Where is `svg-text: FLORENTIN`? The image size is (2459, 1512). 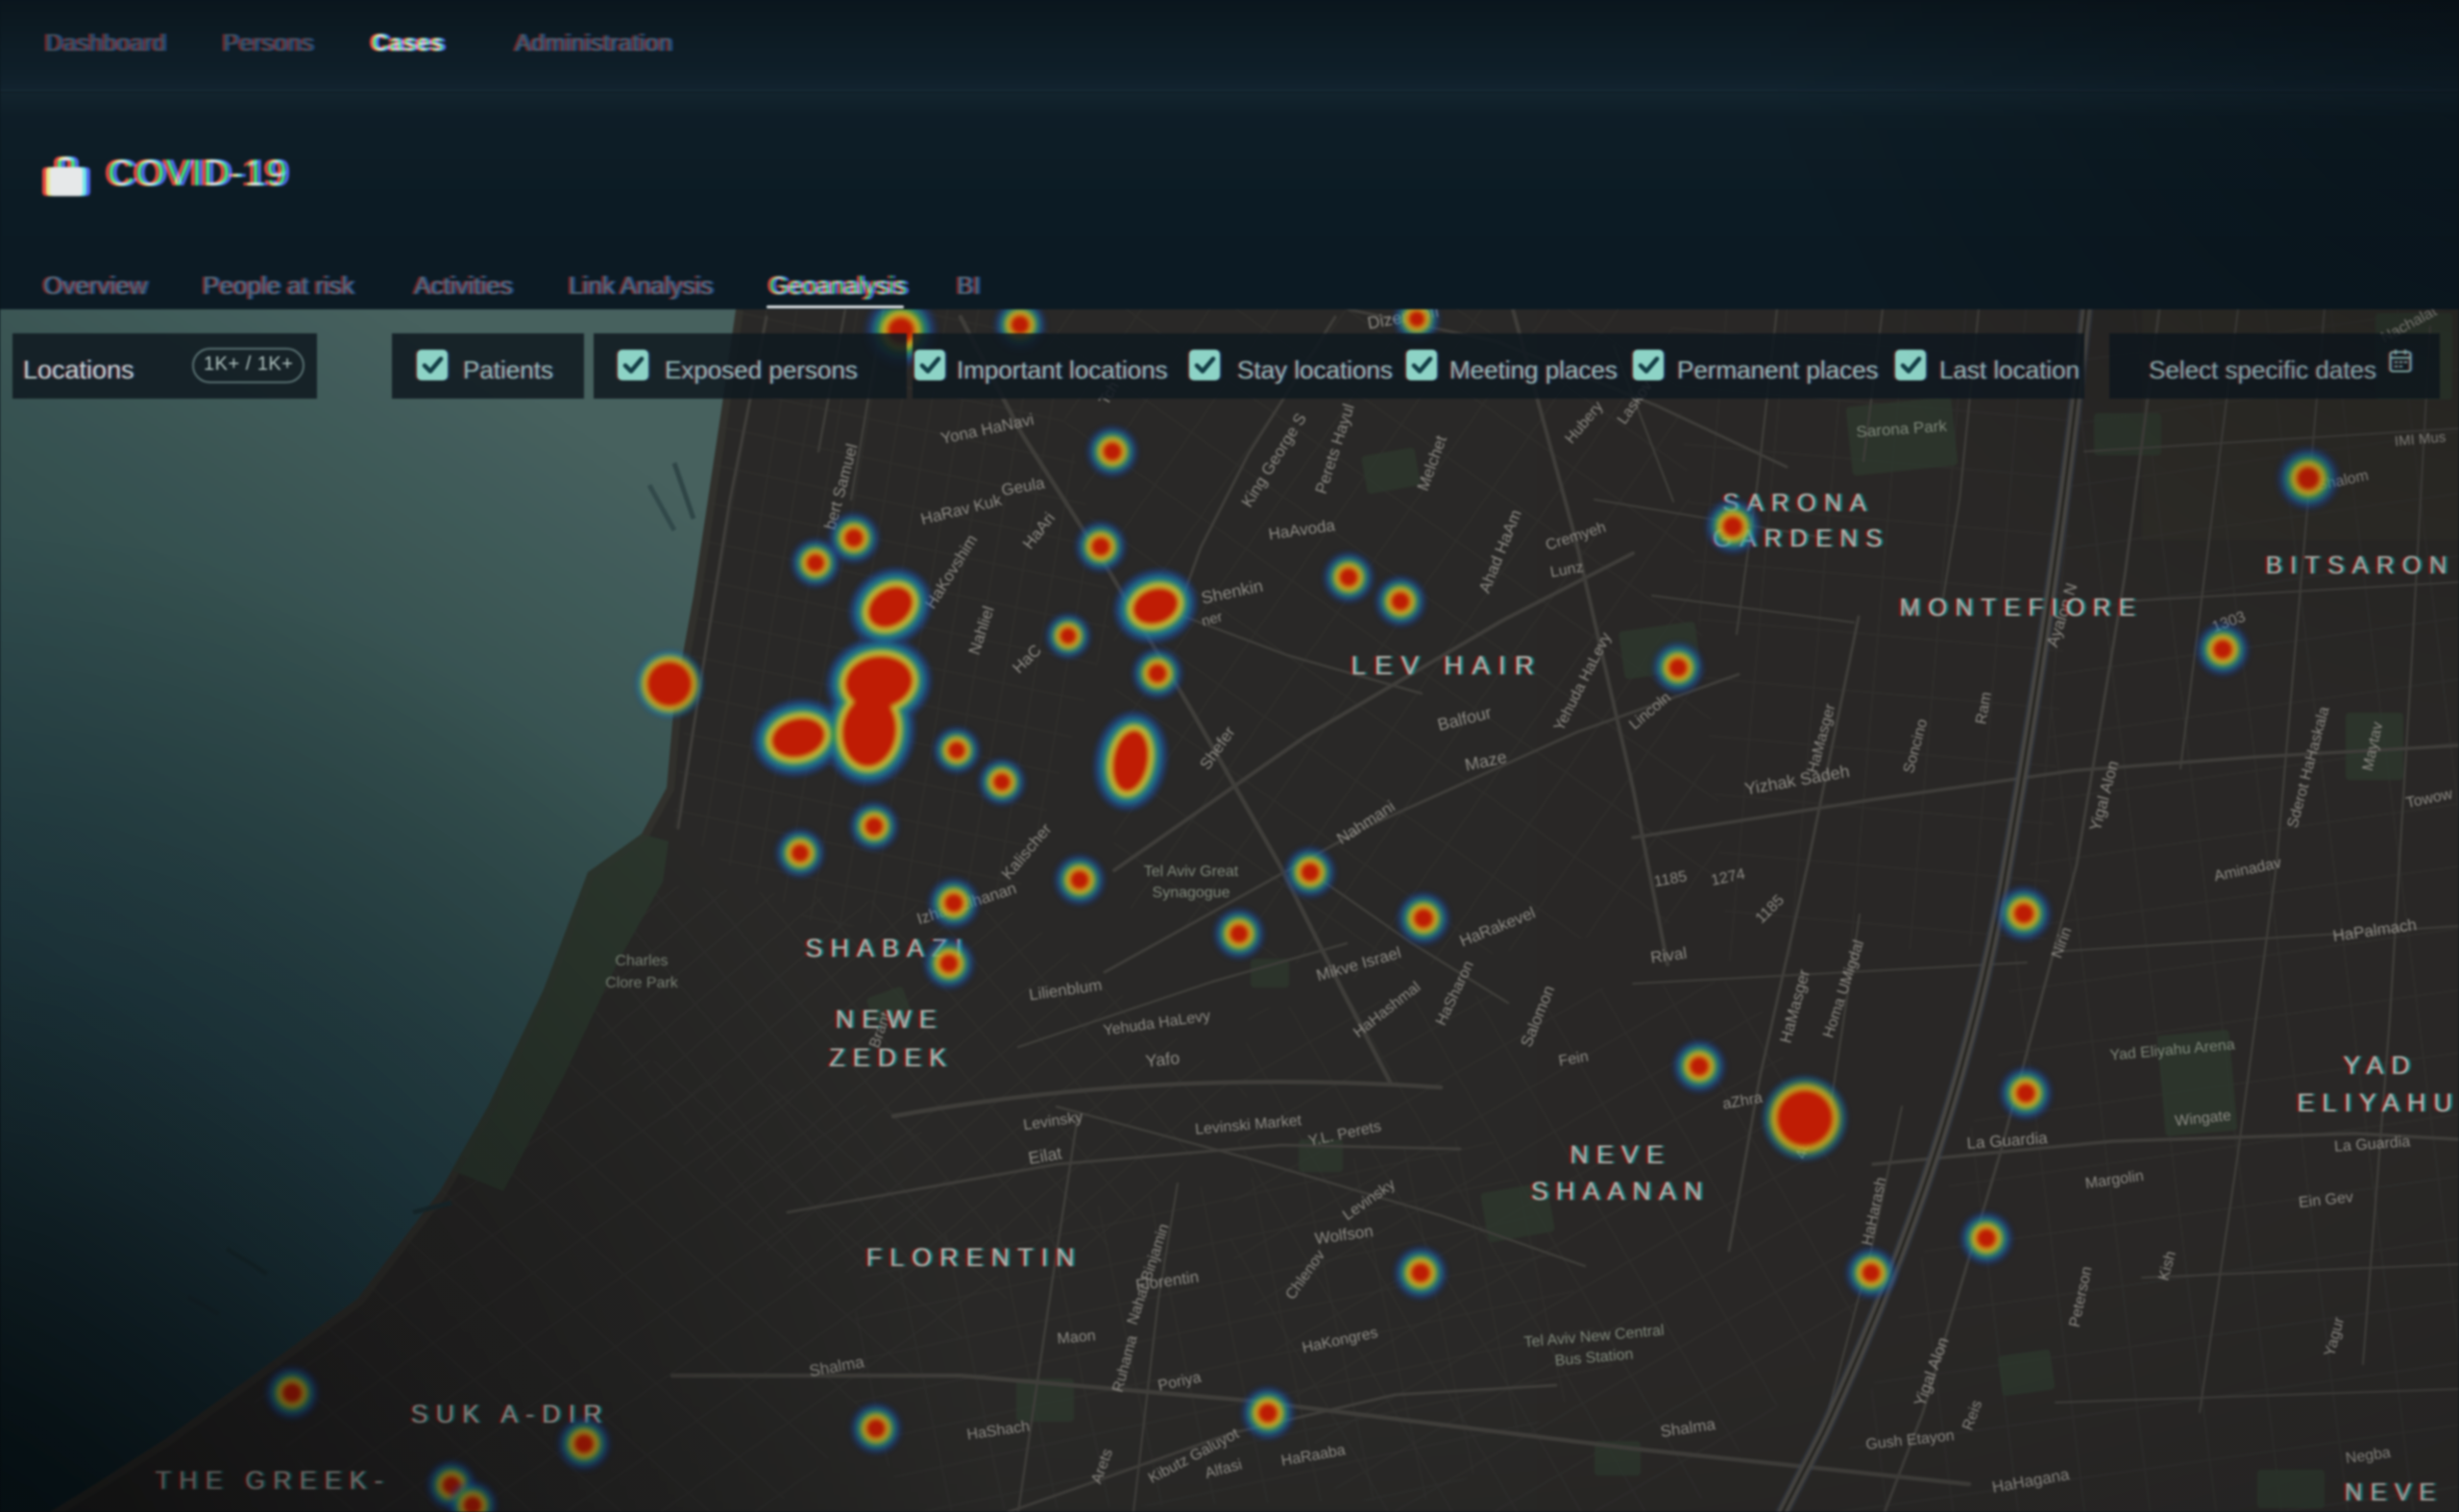
svg-text: FLORENTIN is located at coordinates (973, 1257).